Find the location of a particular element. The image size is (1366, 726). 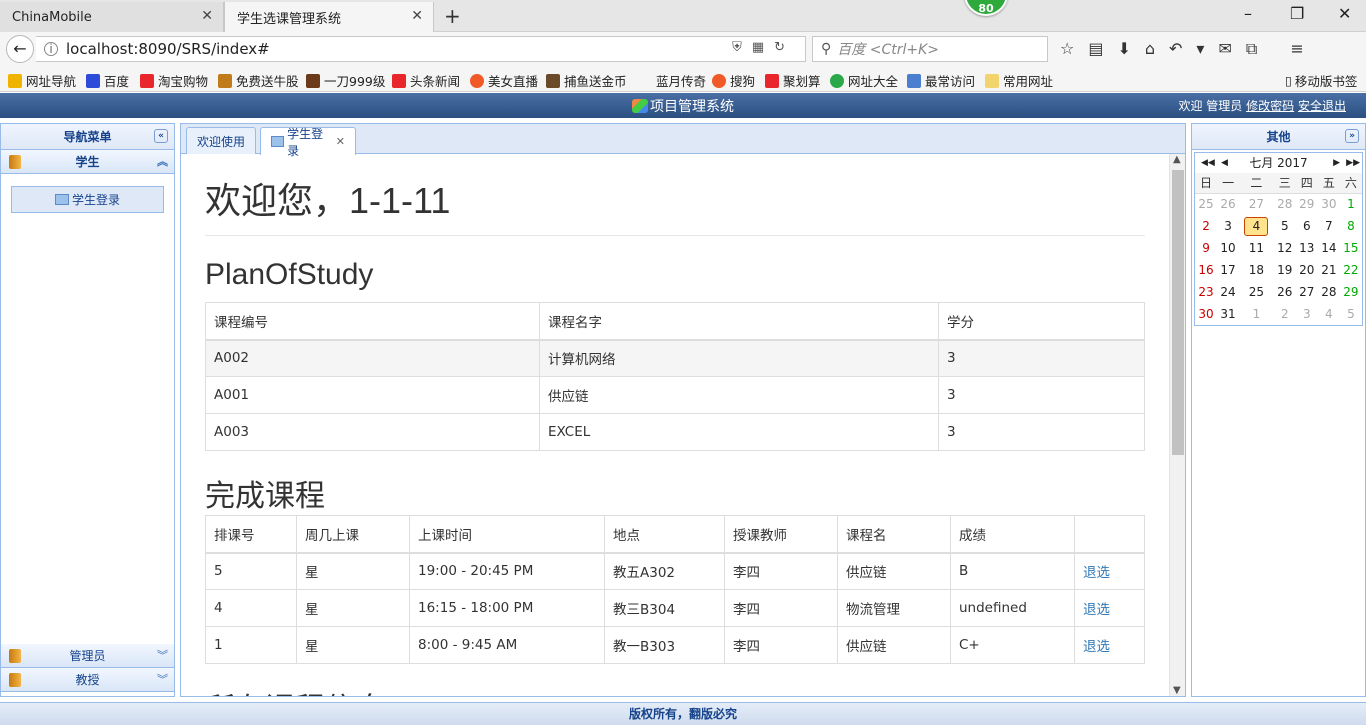

calendar-day: 9 is located at coordinates (1206, 248).